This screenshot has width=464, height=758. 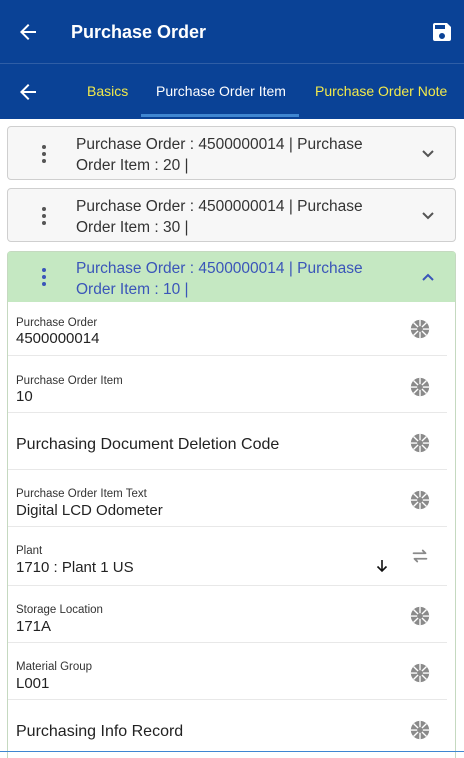 What do you see at coordinates (148, 444) in the screenshot?
I see `field-value: Purchasing Document Deletion Code` at bounding box center [148, 444].